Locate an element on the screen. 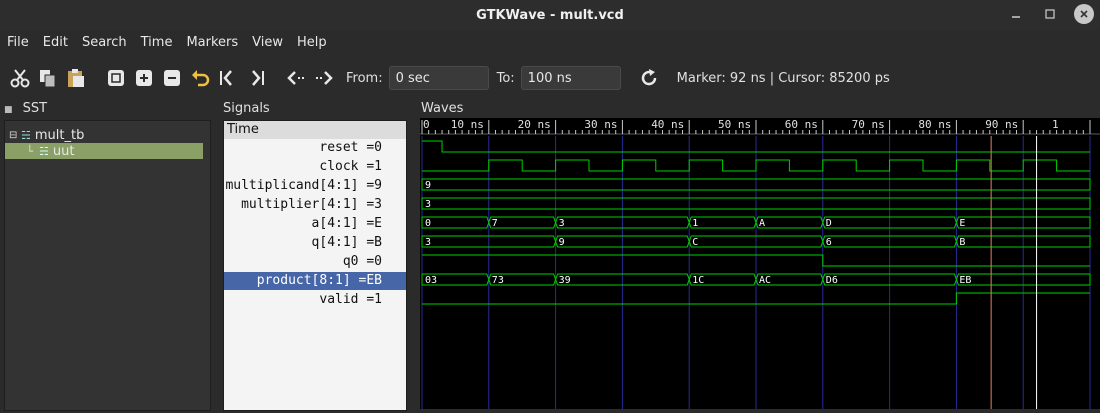  signal-reset: reset =0 is located at coordinates (315, 148).